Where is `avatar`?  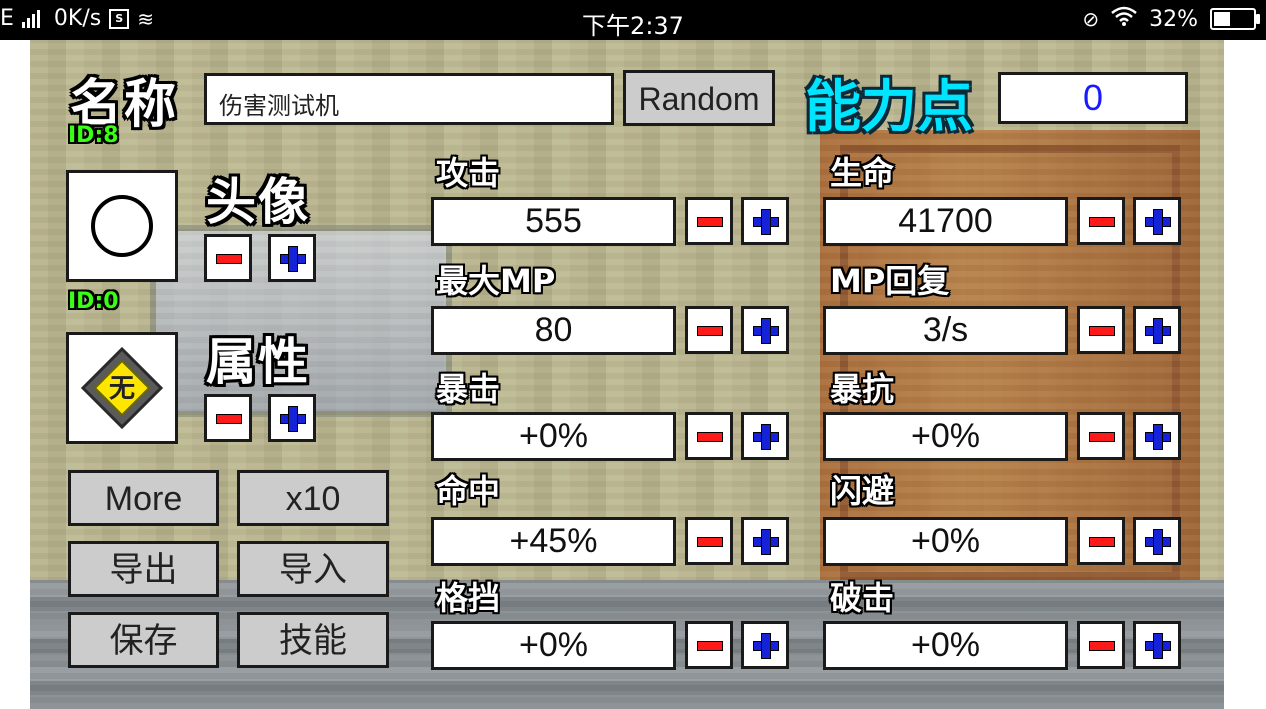
avatar is located at coordinates (122, 226).